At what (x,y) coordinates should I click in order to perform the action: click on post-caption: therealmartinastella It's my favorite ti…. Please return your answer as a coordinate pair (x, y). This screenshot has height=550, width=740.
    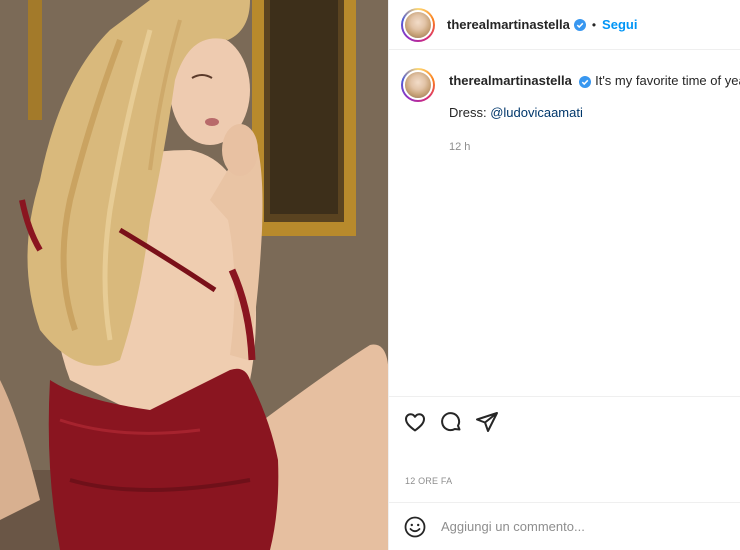
    Looking at the image, I should click on (570, 112).